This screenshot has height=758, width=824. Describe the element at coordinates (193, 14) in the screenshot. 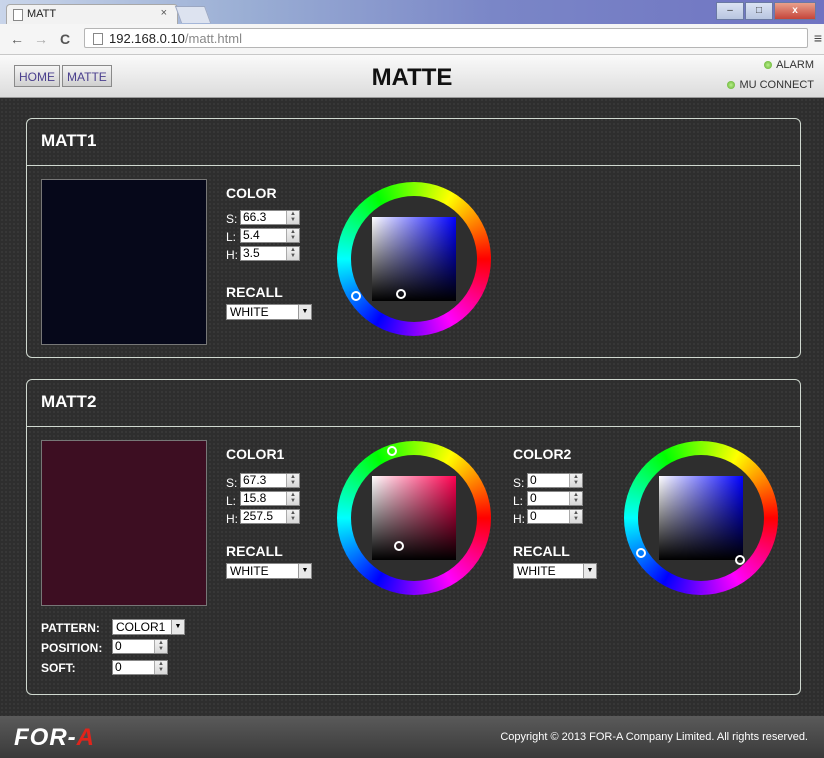

I see `new-tab-button` at that location.